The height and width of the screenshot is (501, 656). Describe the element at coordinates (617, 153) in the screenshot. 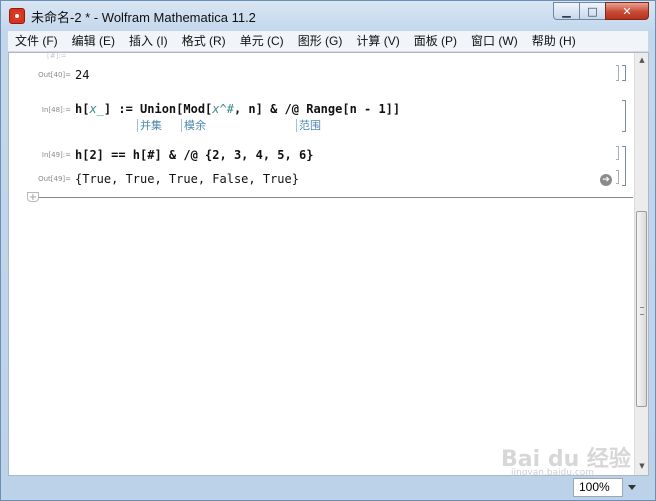

I see `cell-bracket-in49` at that location.